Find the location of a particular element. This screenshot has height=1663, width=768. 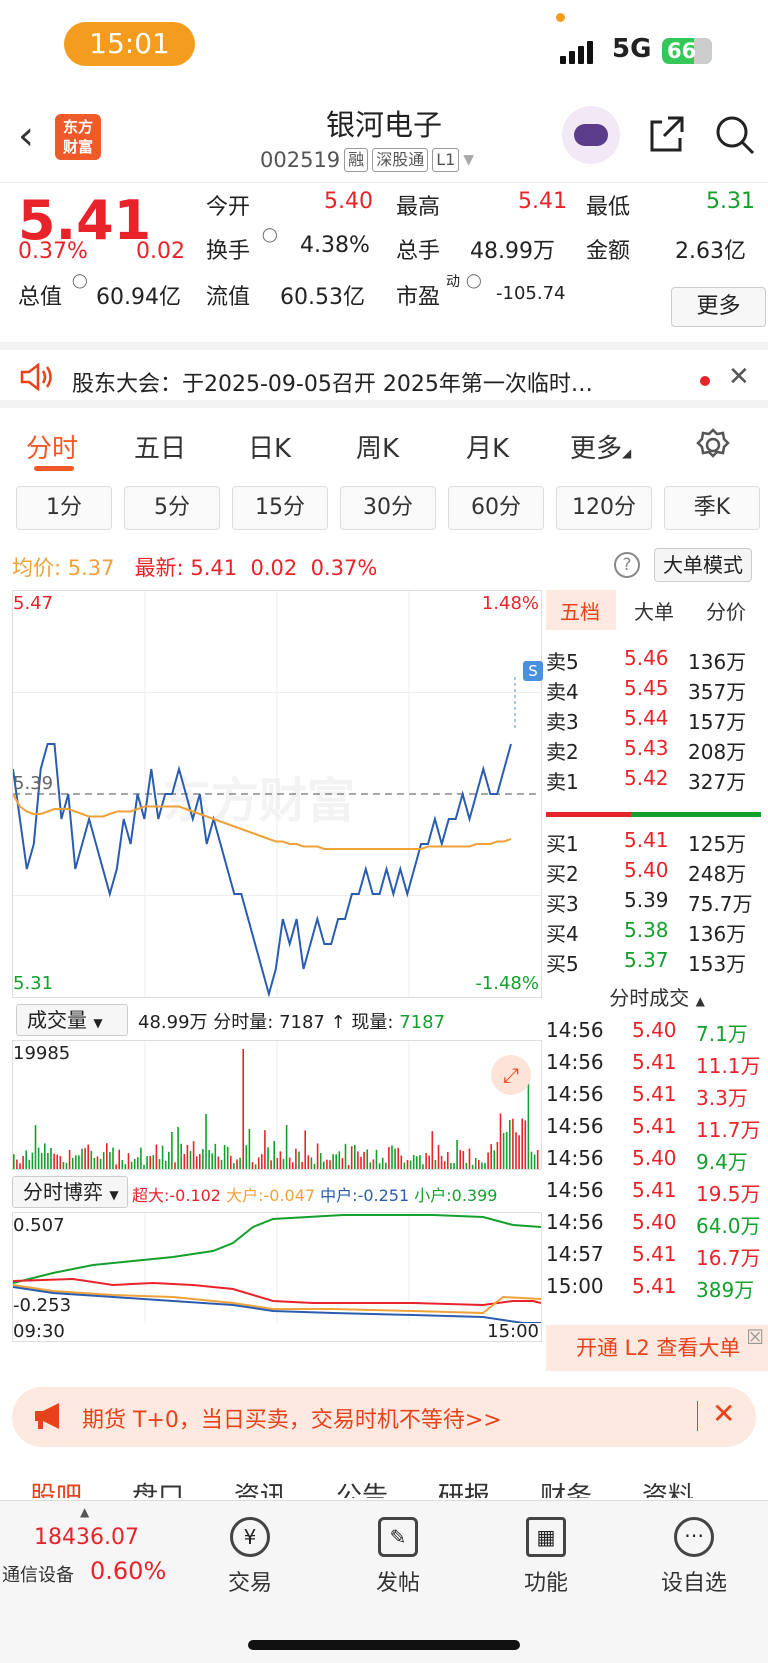

subtab-60min: 60分 is located at coordinates (496, 508).